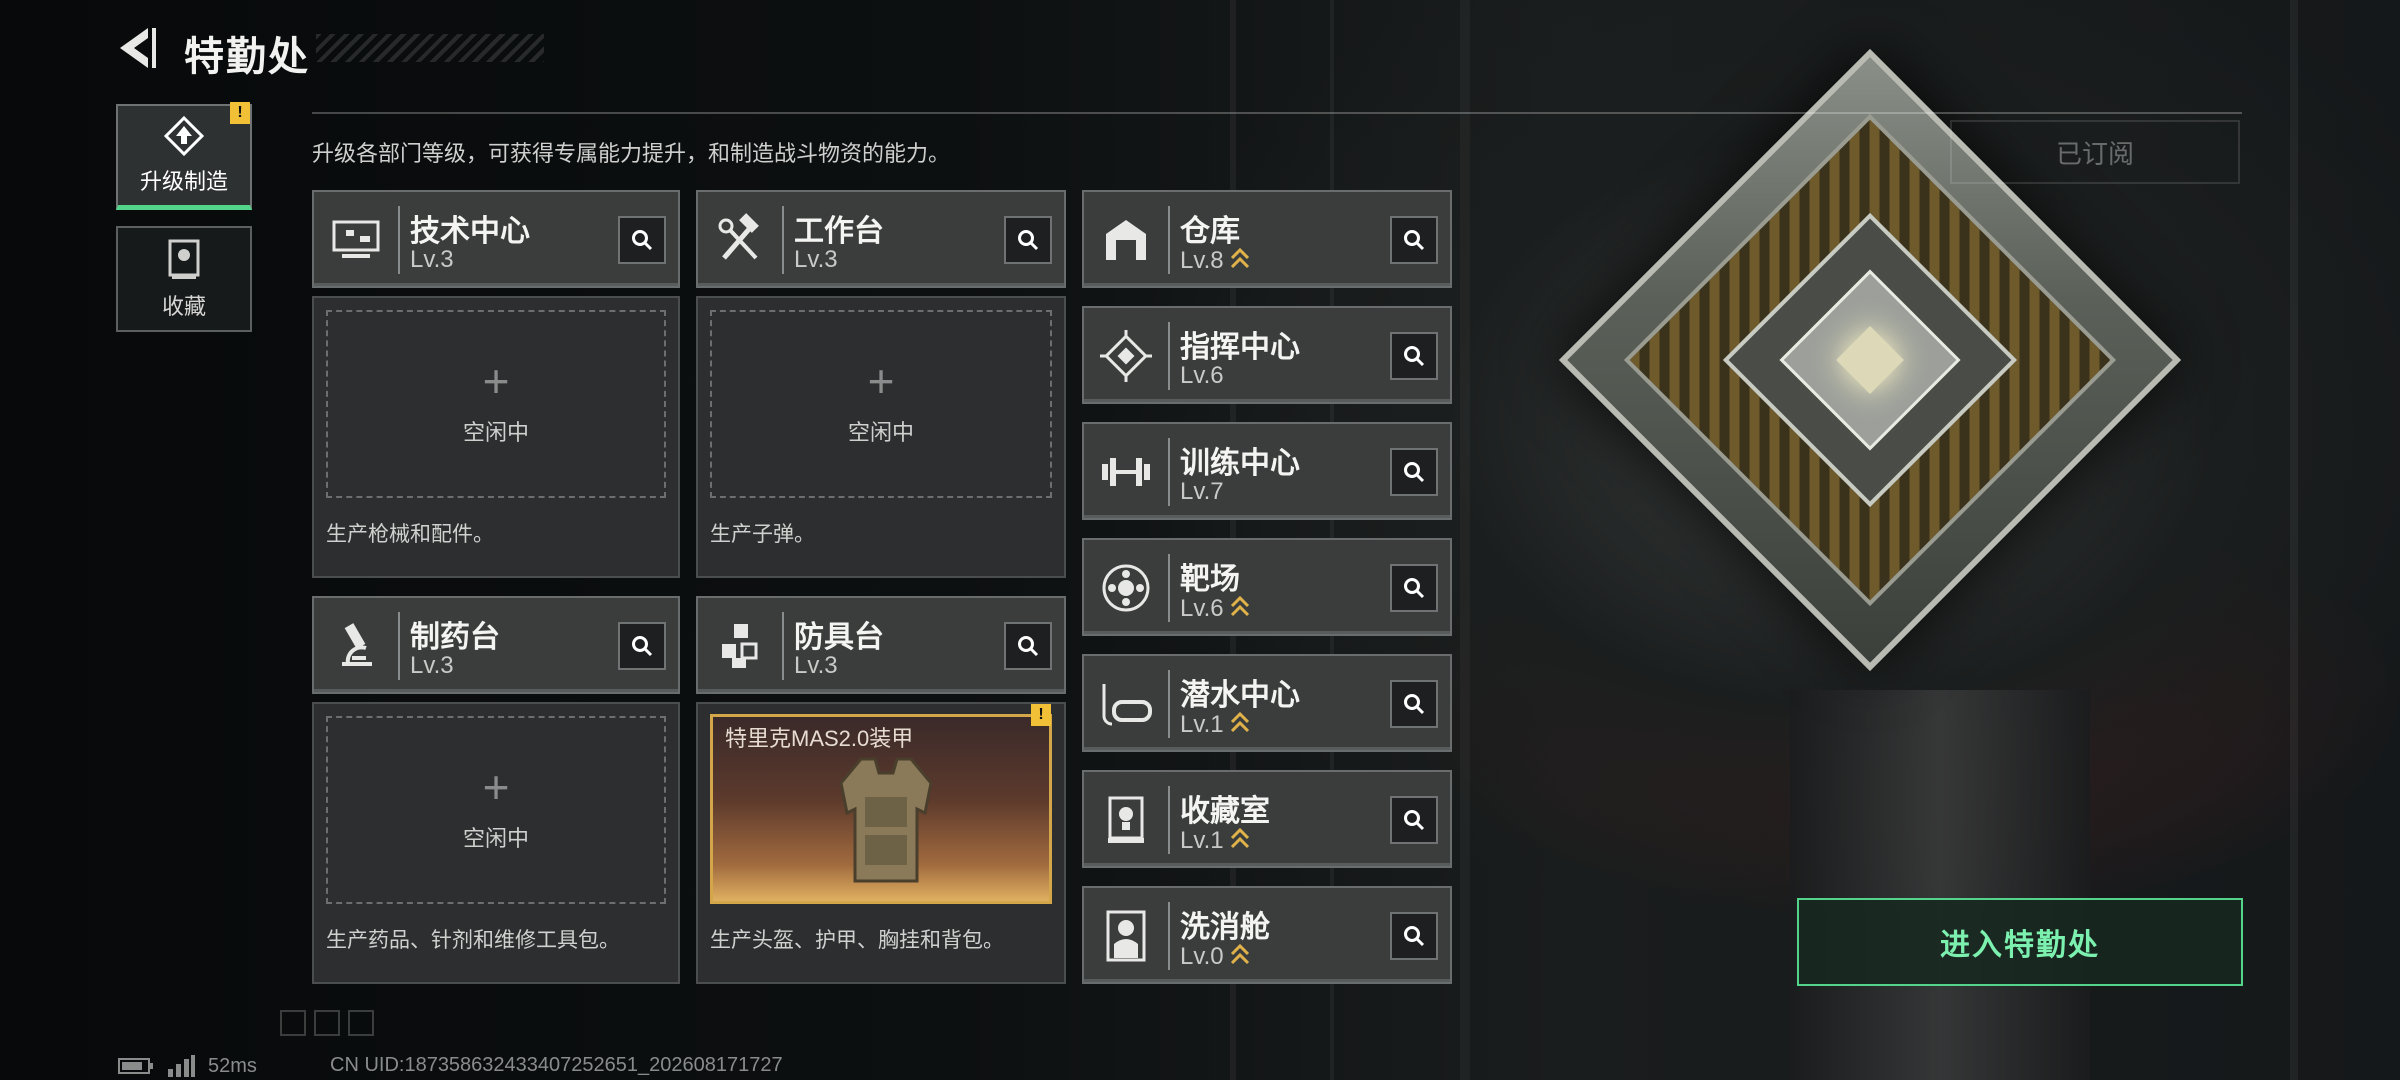 The image size is (2400, 1080). What do you see at coordinates (1041, 715) in the screenshot?
I see `alert-badge: !` at bounding box center [1041, 715].